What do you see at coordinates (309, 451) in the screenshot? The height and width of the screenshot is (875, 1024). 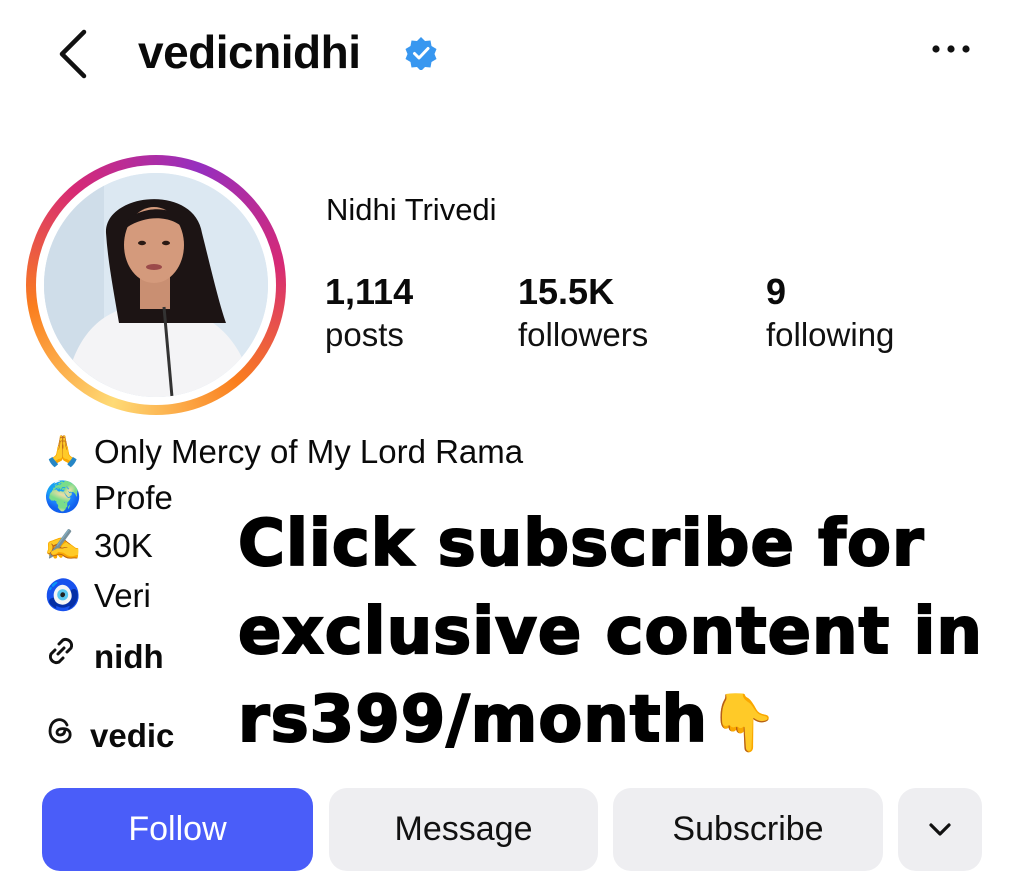 I see `bio-text: Only Mercy of My Lord Rama` at bounding box center [309, 451].